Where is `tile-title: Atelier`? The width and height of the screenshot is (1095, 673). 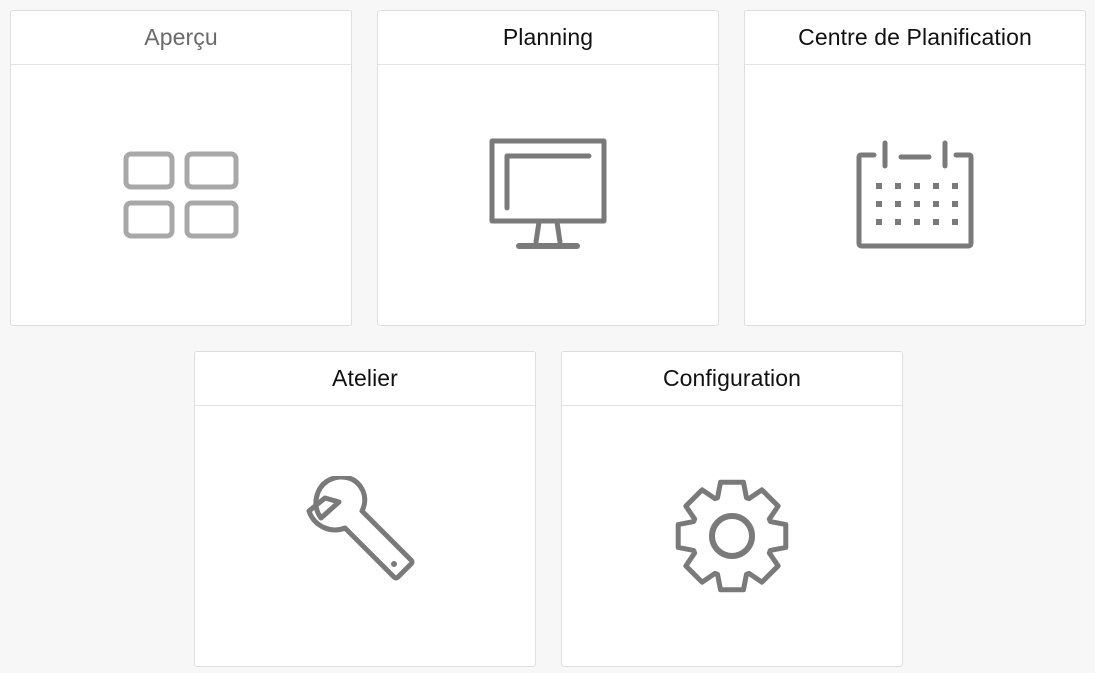
tile-title: Atelier is located at coordinates (365, 379).